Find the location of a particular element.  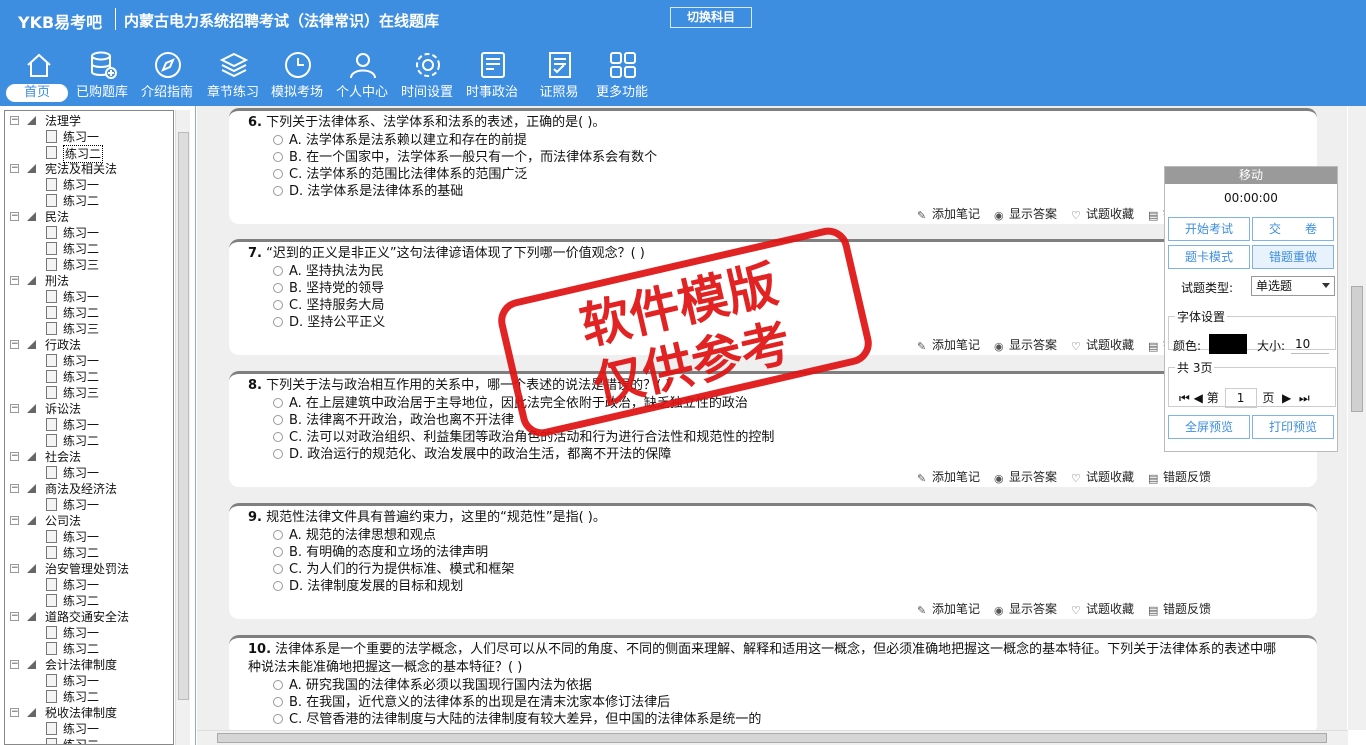

answer-option: C. 为人们的行为提供标准、模式和框架 is located at coordinates (393, 569).